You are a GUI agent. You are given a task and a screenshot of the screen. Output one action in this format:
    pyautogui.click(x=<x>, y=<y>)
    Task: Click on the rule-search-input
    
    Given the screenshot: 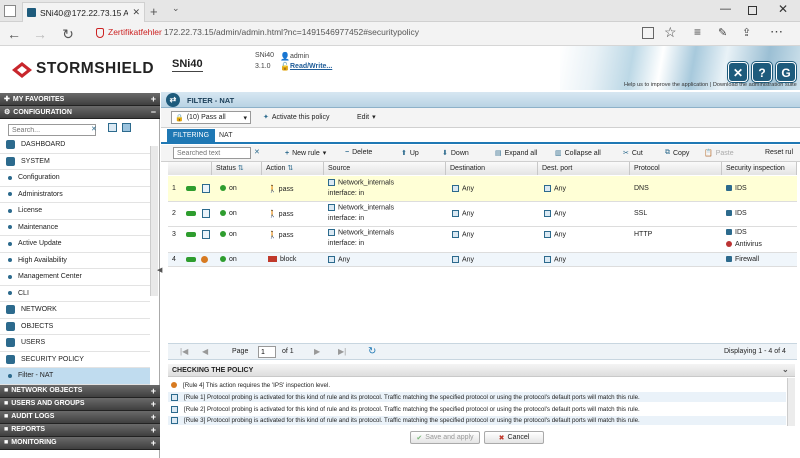 What is the action you would take?
    pyautogui.click(x=212, y=153)
    